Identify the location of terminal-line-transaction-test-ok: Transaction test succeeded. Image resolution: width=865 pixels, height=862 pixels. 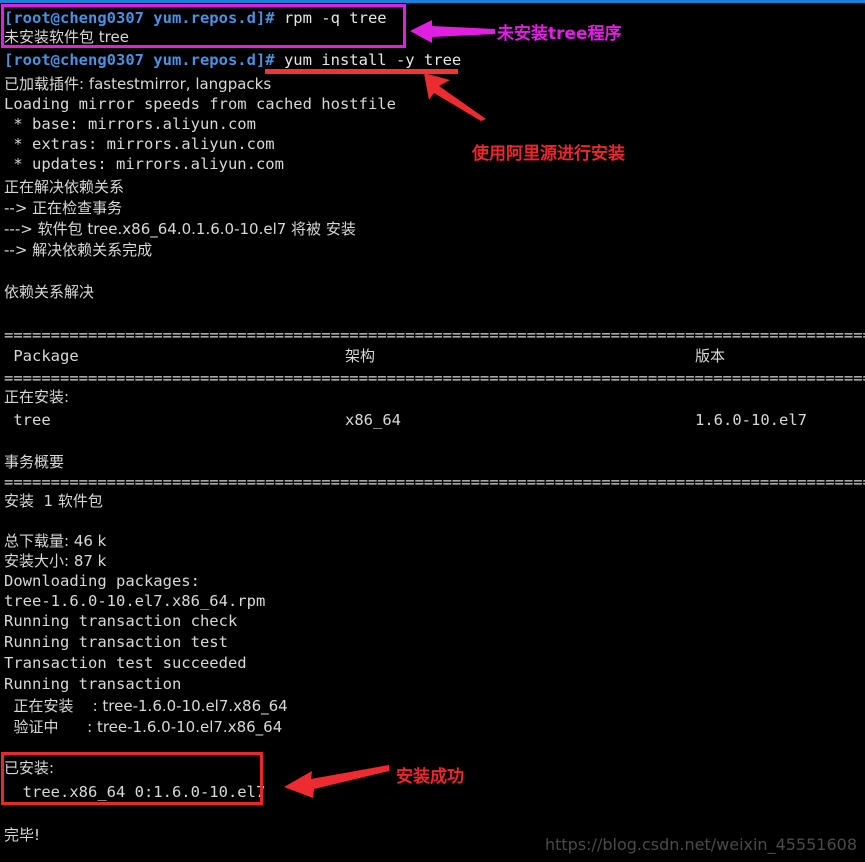
(125, 663).